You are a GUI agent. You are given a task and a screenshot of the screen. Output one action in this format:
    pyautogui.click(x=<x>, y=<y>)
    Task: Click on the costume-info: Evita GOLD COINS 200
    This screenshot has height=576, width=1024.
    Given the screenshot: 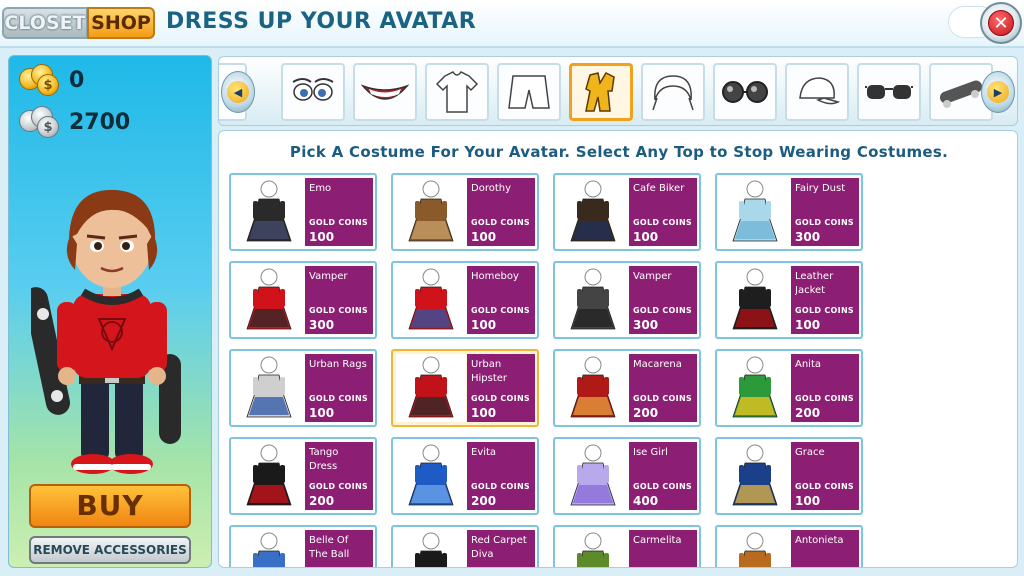 What is the action you would take?
    pyautogui.click(x=501, y=476)
    